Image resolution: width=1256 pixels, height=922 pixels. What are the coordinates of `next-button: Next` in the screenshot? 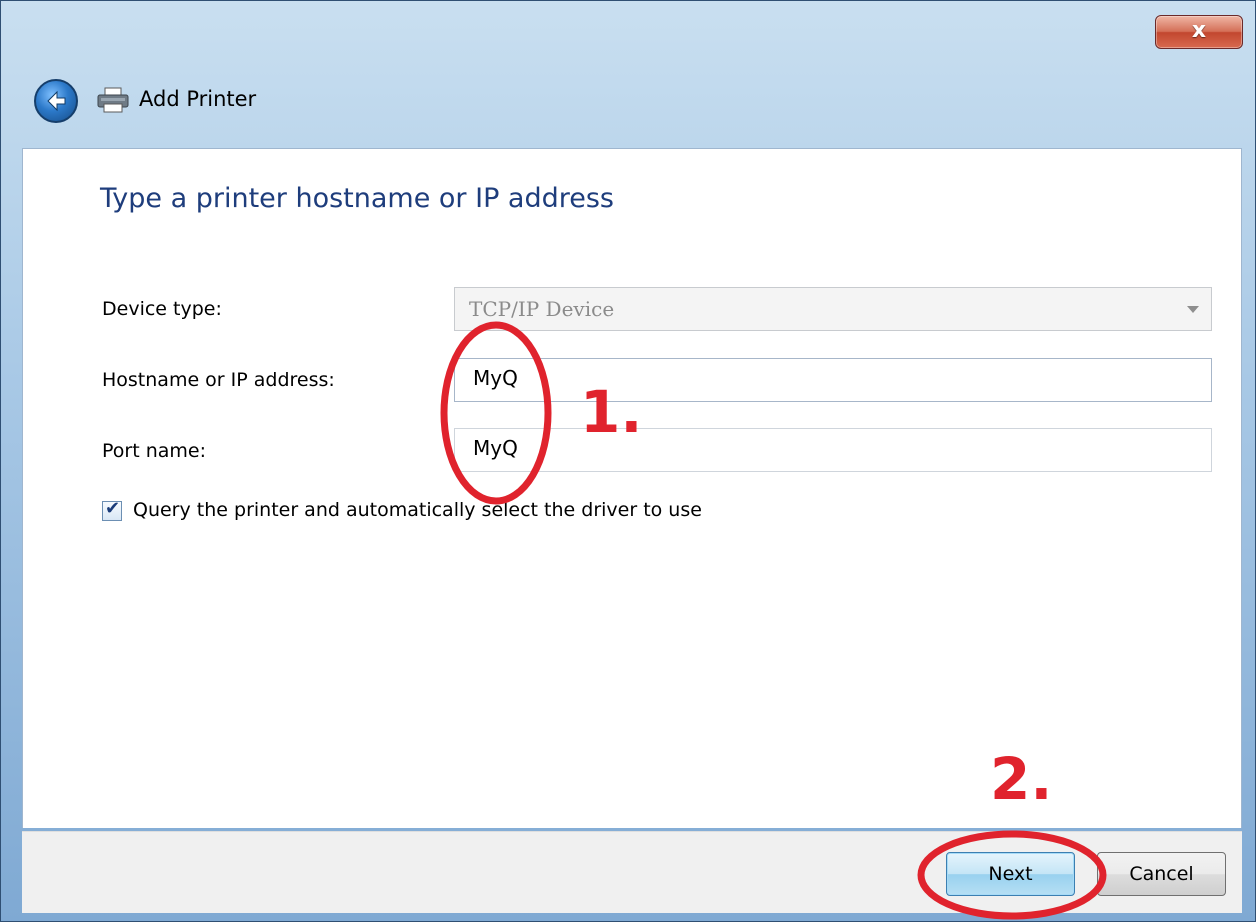 It's located at (1010, 874).